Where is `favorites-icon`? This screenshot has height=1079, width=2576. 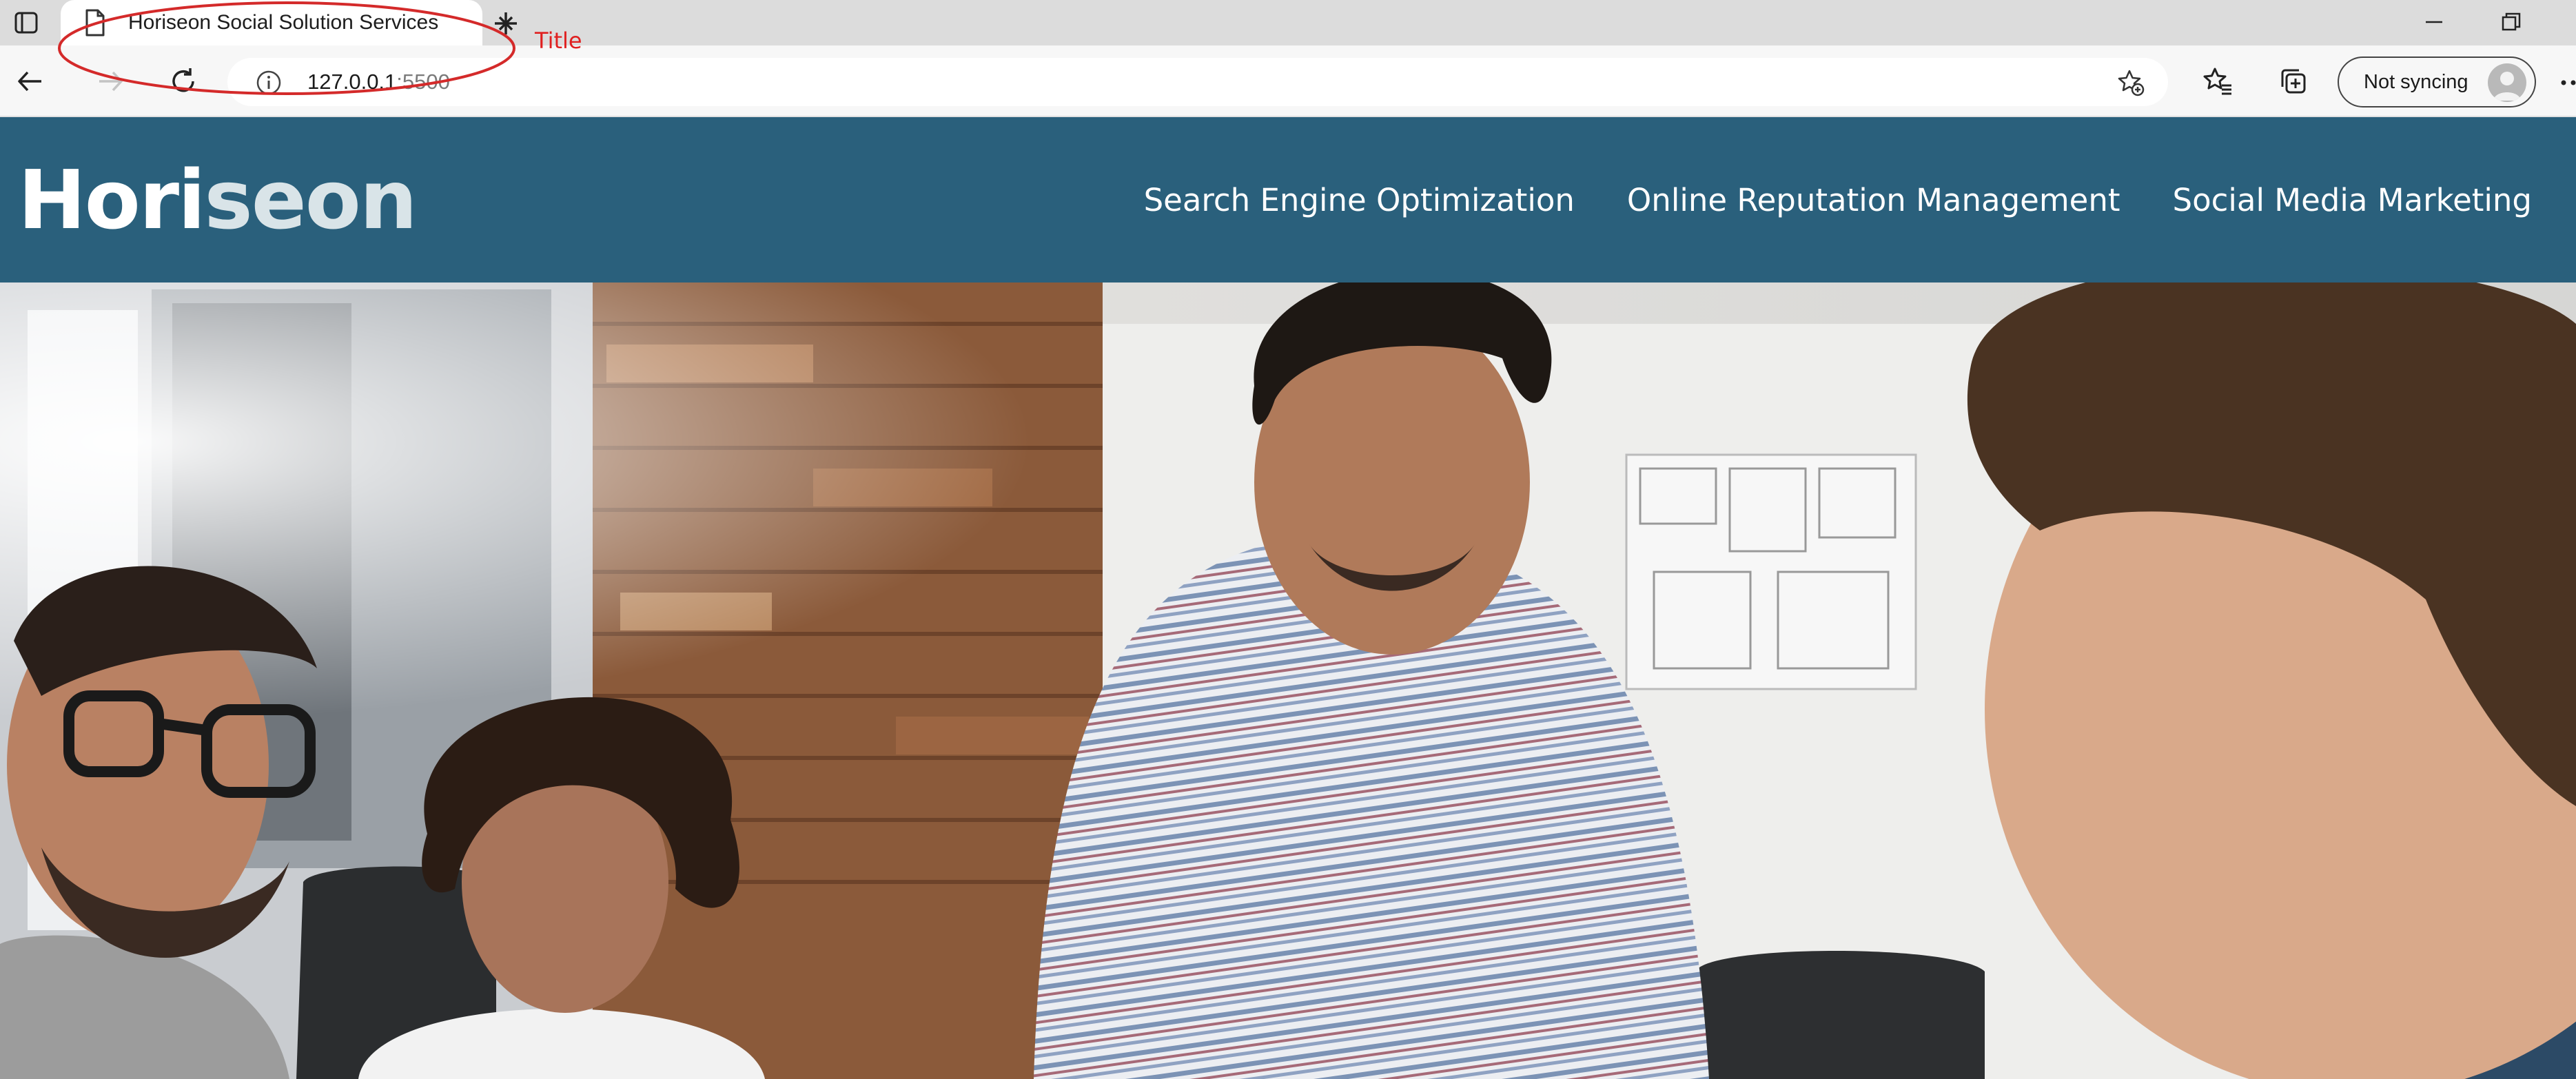
favorites-icon is located at coordinates (2217, 81).